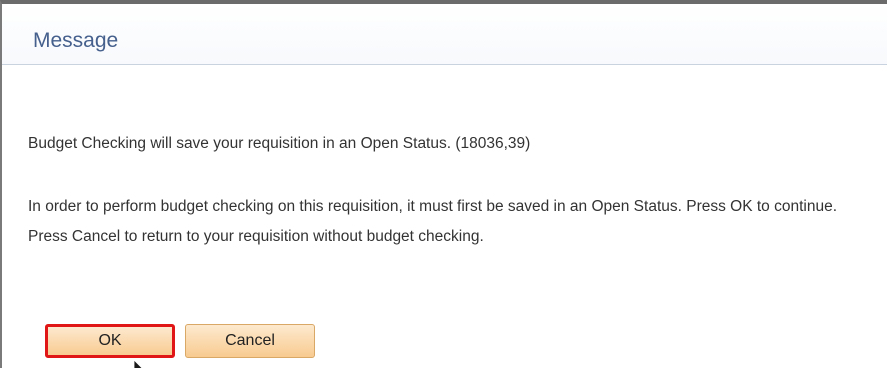  Describe the element at coordinates (110, 341) in the screenshot. I see `ok-button: OK` at that location.